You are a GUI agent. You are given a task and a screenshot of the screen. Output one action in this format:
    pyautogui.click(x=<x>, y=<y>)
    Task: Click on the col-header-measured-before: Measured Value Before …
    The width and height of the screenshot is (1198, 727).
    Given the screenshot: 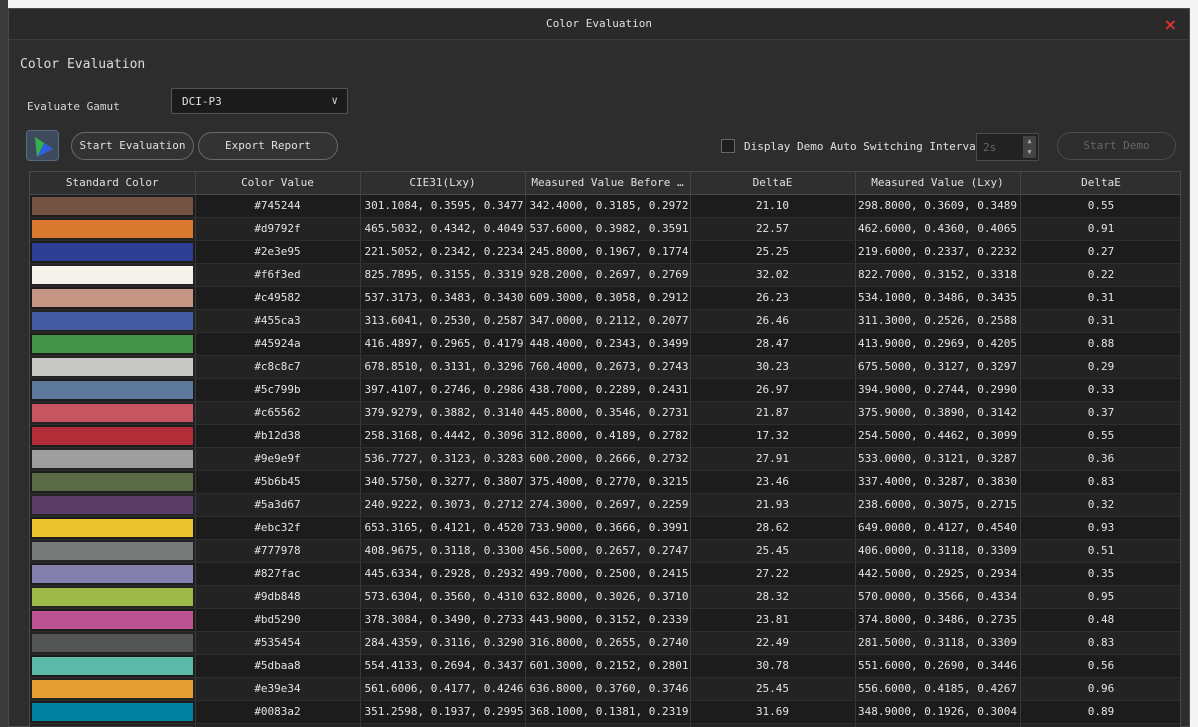 What is the action you would take?
    pyautogui.click(x=608, y=183)
    